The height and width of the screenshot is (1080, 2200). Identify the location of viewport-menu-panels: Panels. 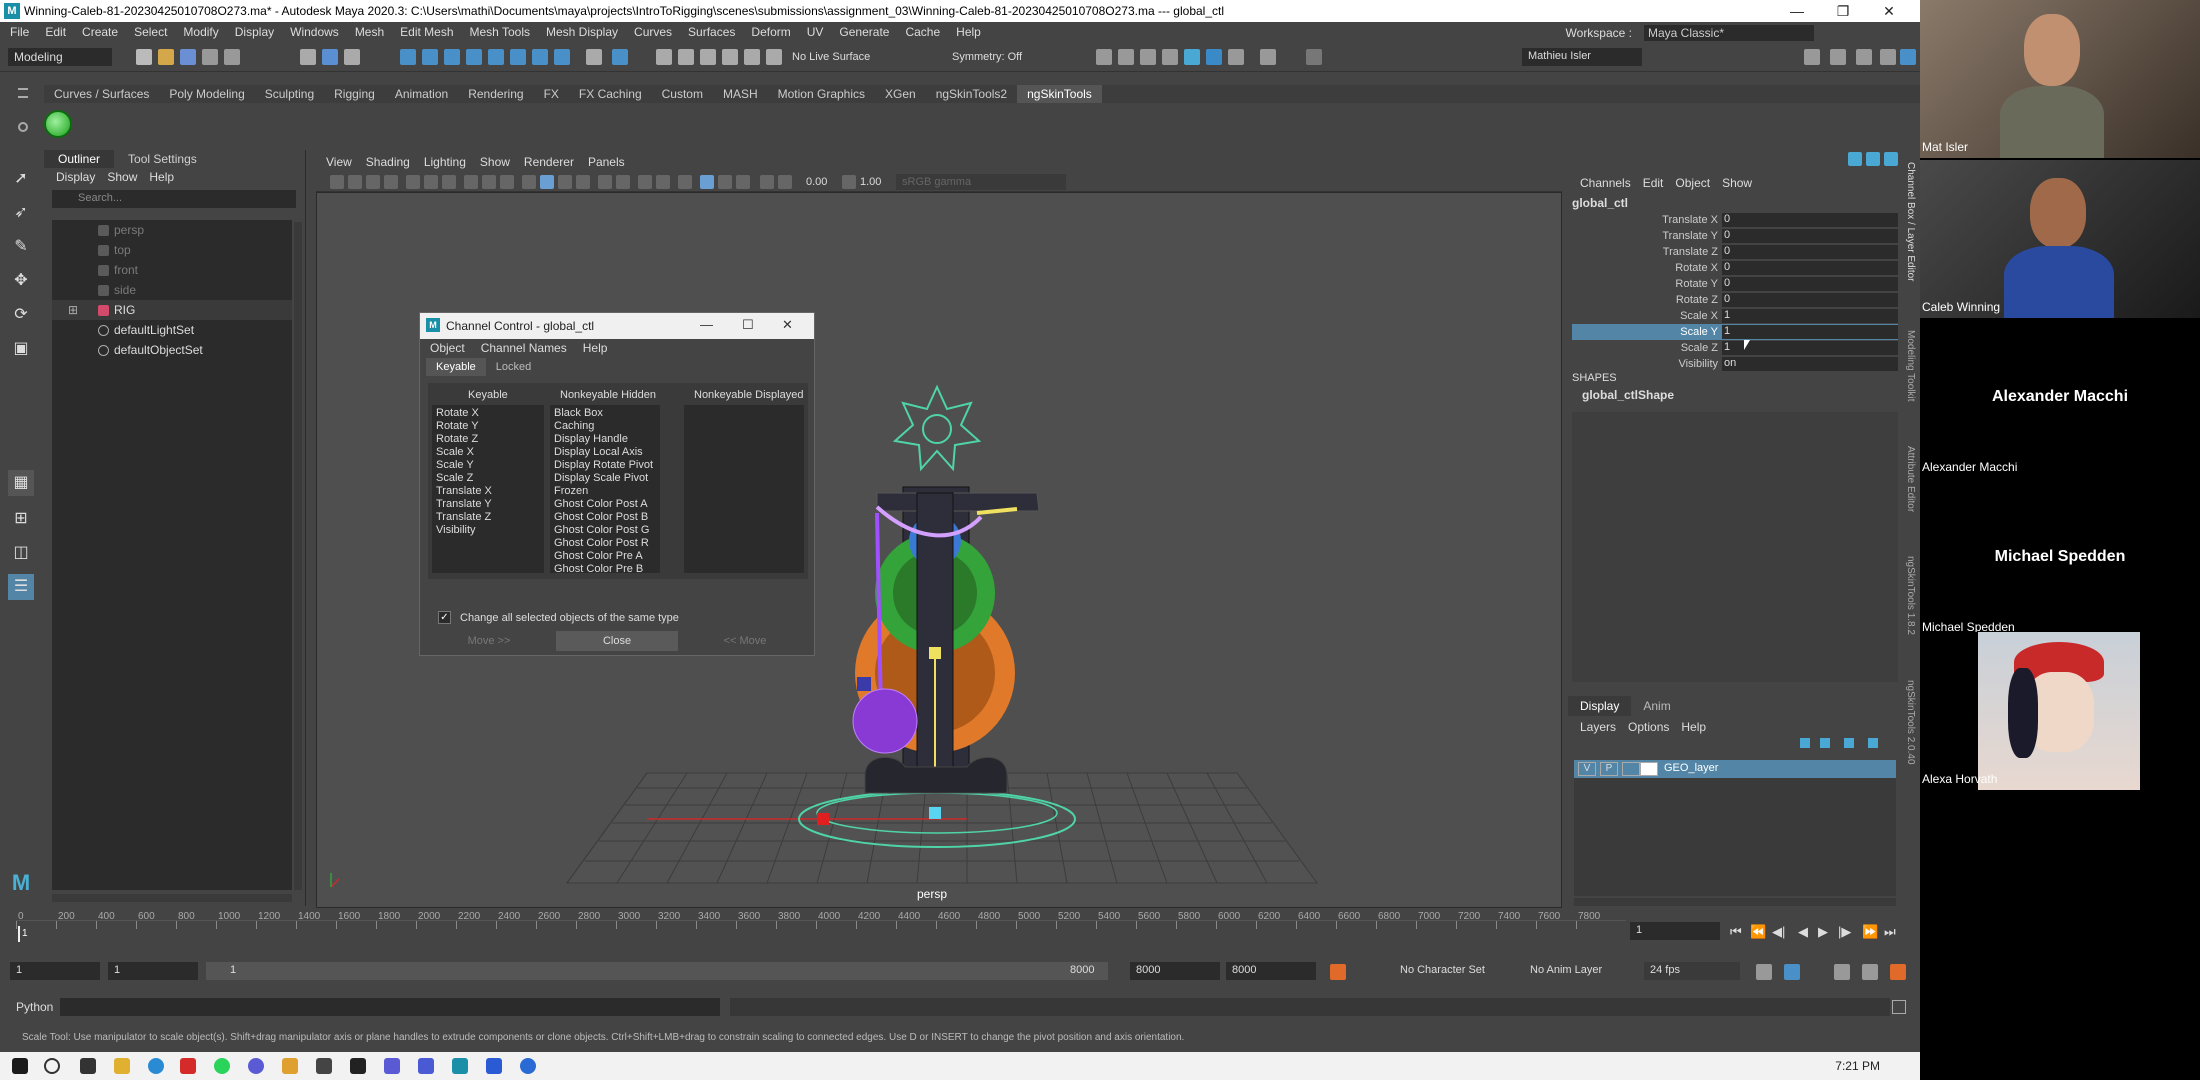
(606, 162).